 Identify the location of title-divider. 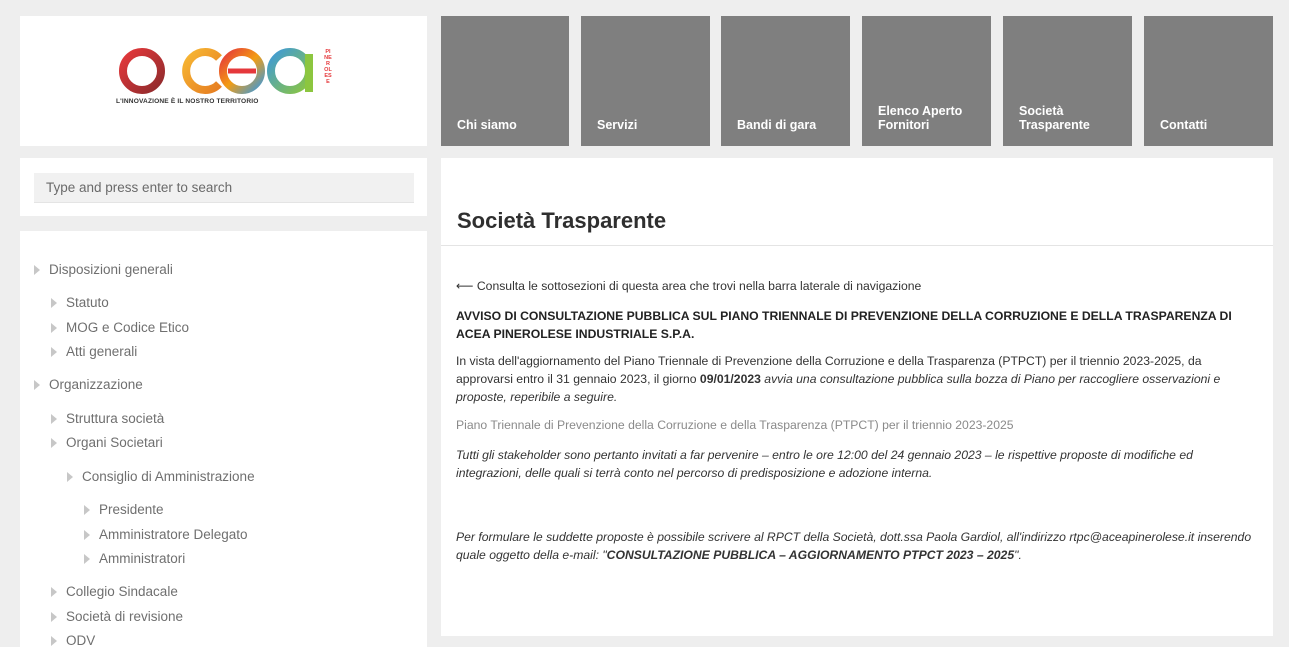
(857, 245).